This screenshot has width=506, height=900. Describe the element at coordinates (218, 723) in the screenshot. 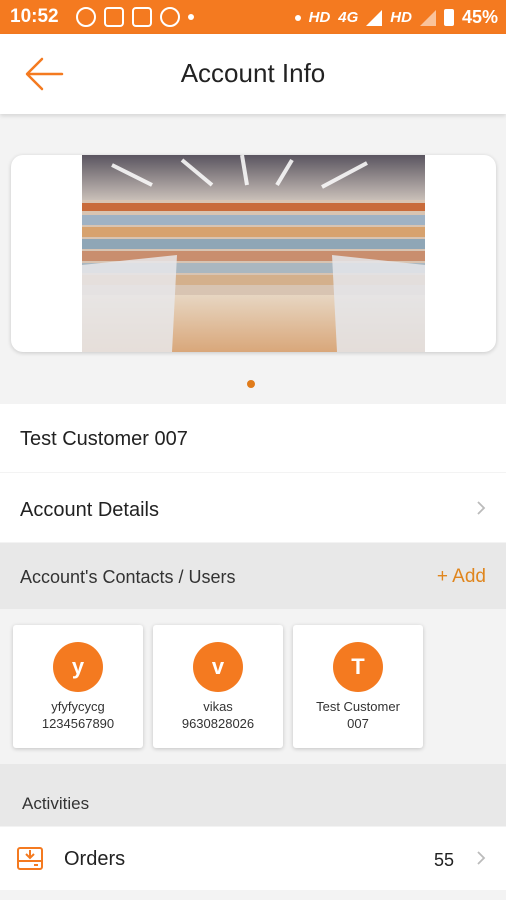

I see `contact-phone: 9630828026` at that location.